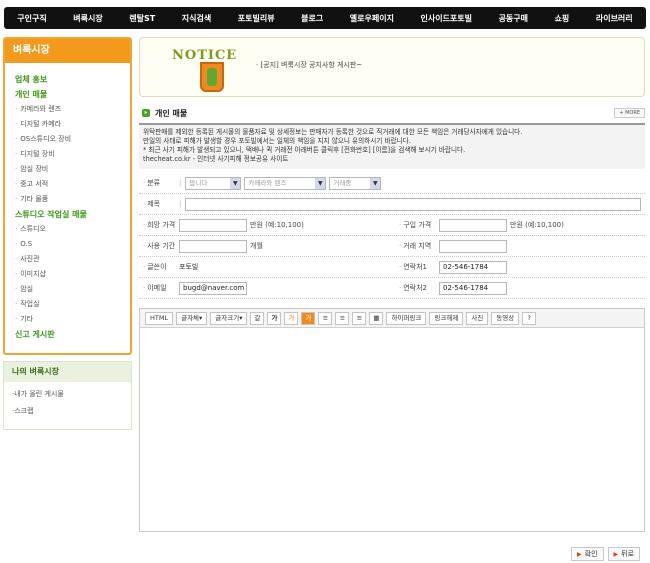  What do you see at coordinates (274, 318) in the screenshot?
I see `bold-button: 가` at bounding box center [274, 318].